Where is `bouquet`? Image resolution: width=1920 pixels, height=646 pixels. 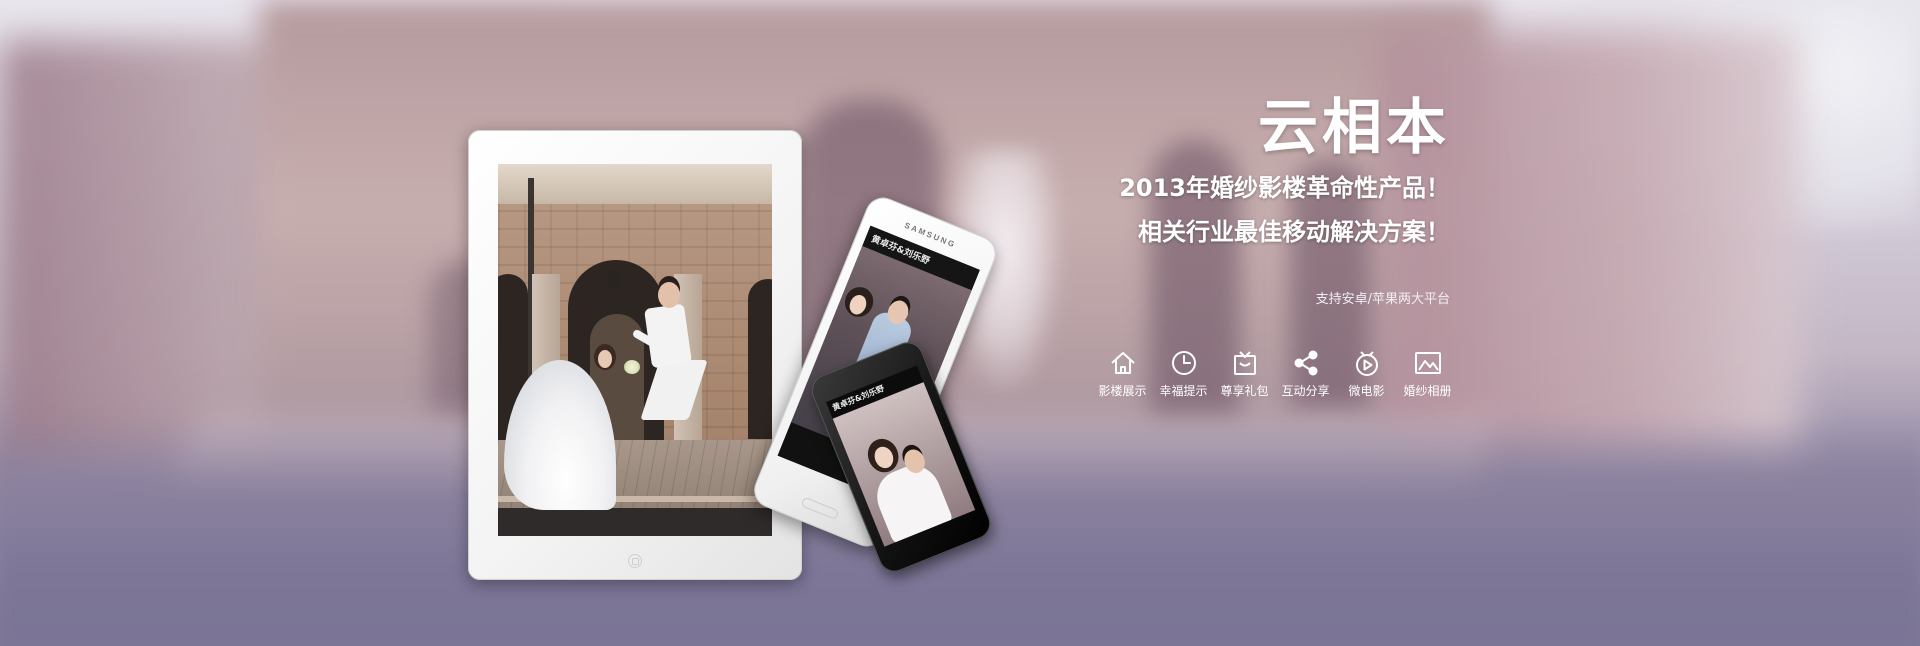 bouquet is located at coordinates (632, 367).